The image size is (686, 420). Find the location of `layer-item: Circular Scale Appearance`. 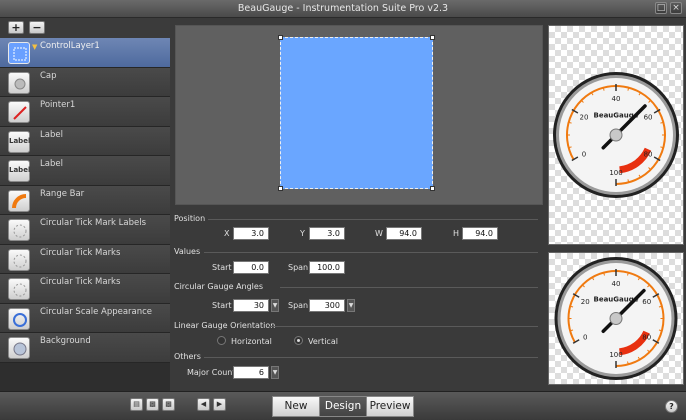

layer-item: Circular Scale Appearance is located at coordinates (85, 318).